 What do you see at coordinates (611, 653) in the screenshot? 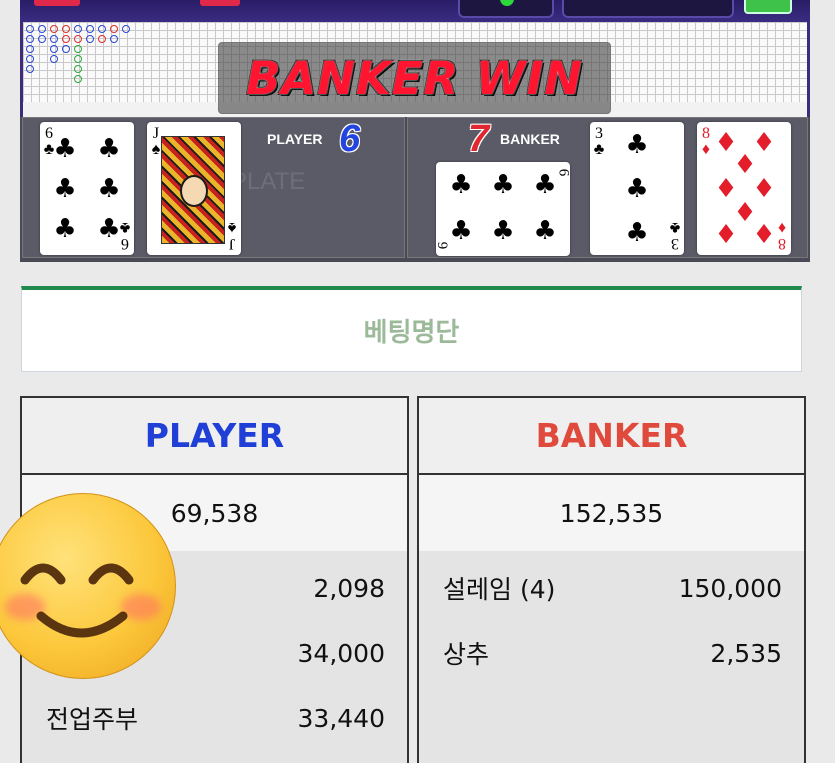
I see `banker-bet-row: 상추 2,535` at bounding box center [611, 653].